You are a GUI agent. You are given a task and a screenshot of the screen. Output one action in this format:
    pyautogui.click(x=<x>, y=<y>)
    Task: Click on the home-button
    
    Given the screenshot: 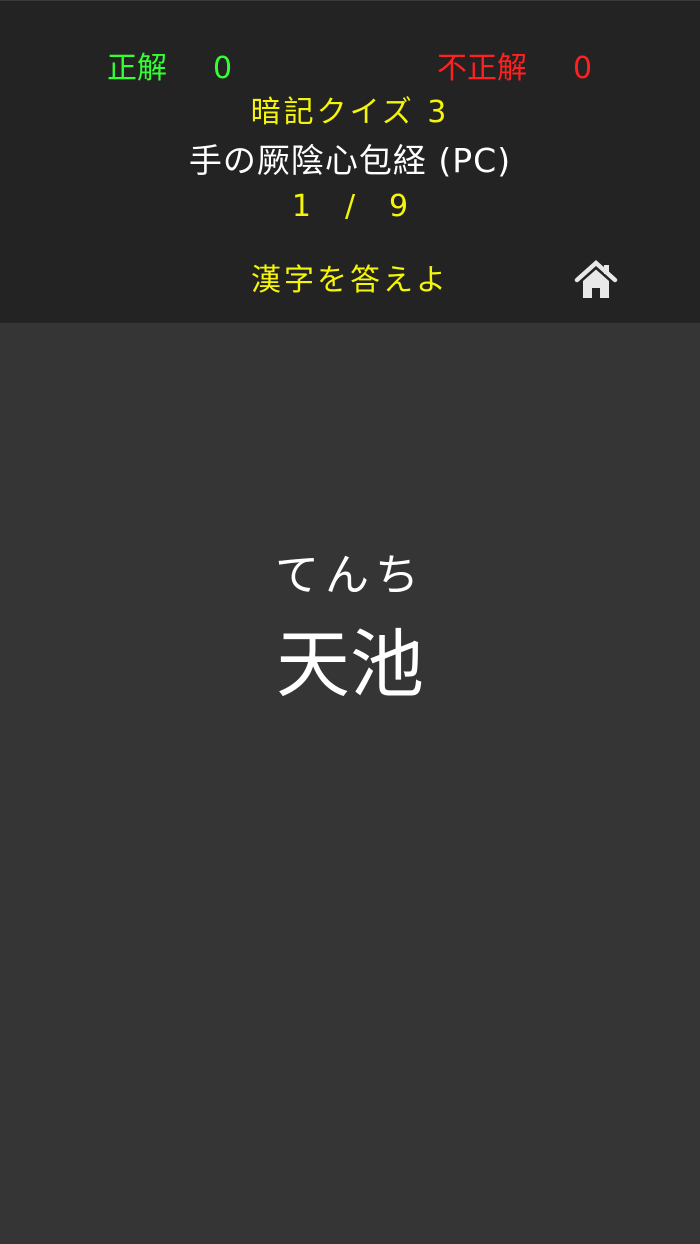 What is the action you would take?
    pyautogui.click(x=596, y=280)
    